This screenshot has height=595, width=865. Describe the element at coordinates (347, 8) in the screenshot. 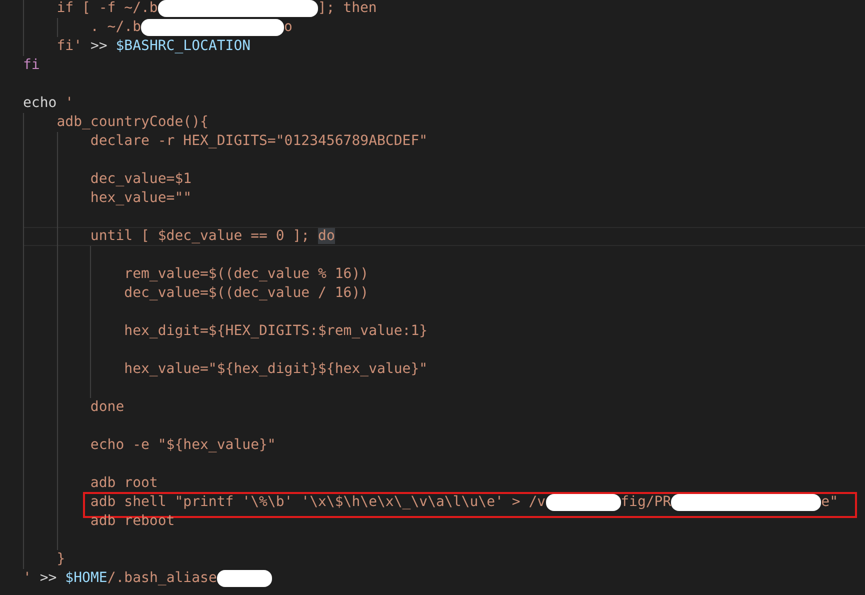

I see `code-text: ]; then` at that location.